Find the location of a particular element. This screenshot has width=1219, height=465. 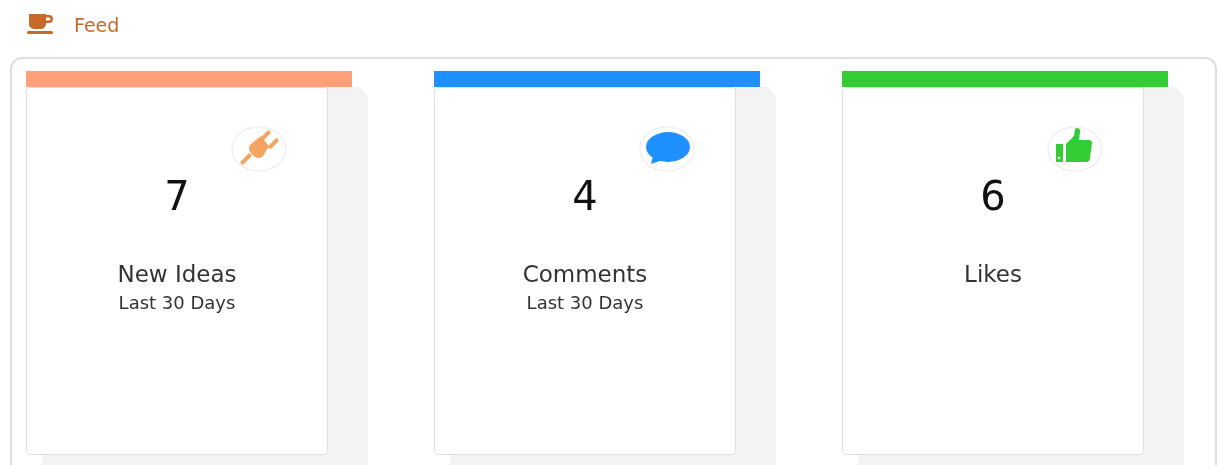

stat-title: New Ideas is located at coordinates (177, 274).